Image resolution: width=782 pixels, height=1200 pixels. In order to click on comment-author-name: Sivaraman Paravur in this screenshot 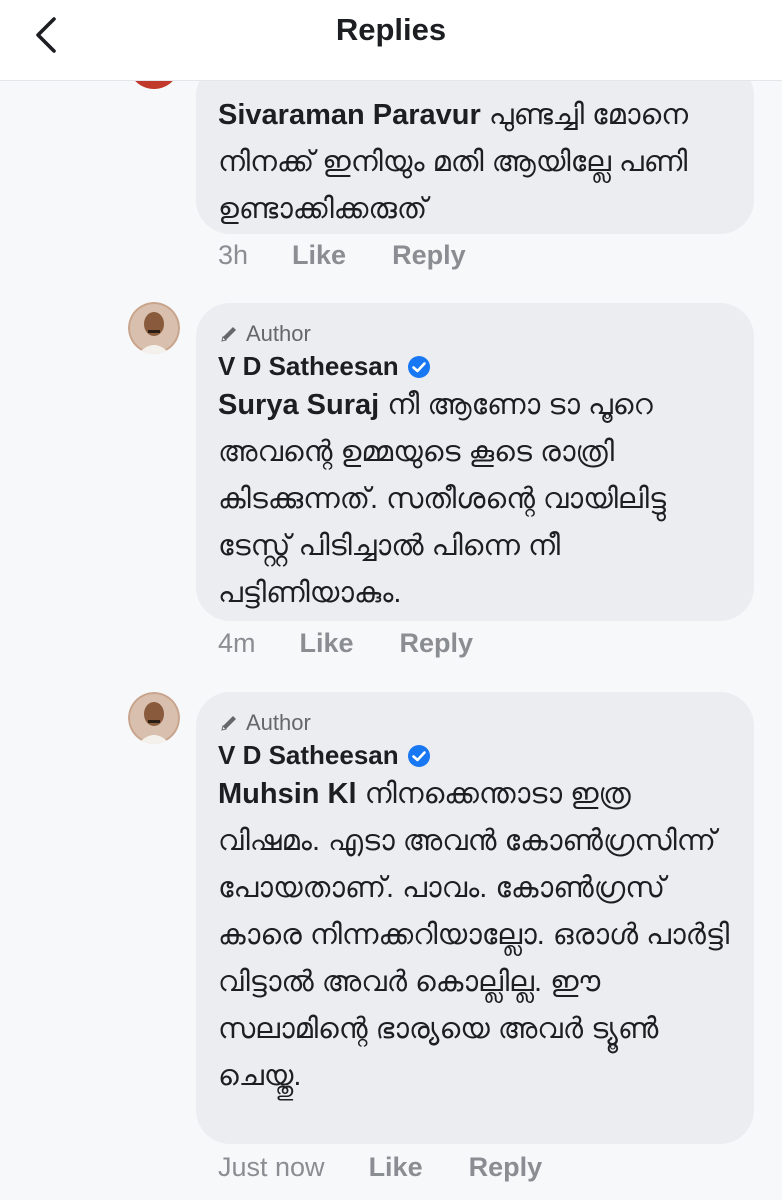, I will do `click(349, 115)`.